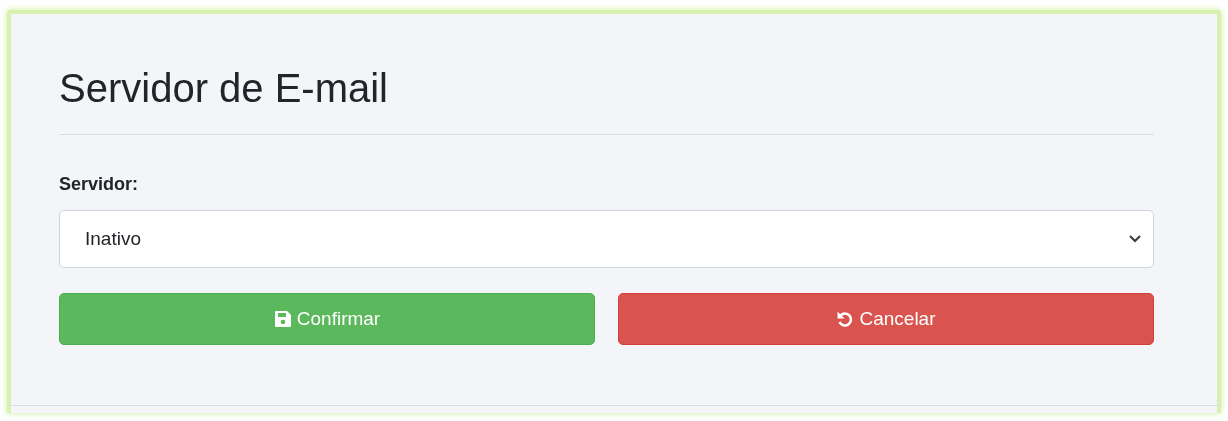  Describe the element at coordinates (845, 319) in the screenshot. I see `undo-icon` at that location.